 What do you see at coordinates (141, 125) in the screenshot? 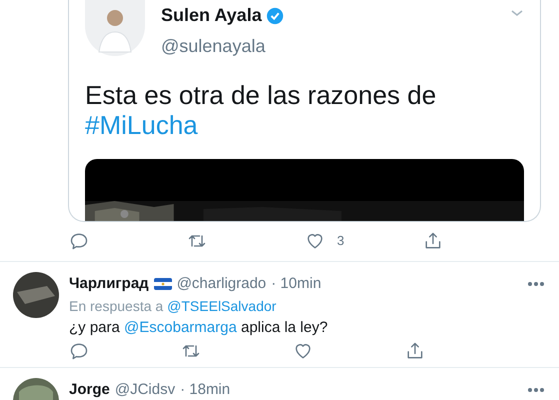
I see `hashtag-link: #MiLucha` at bounding box center [141, 125].